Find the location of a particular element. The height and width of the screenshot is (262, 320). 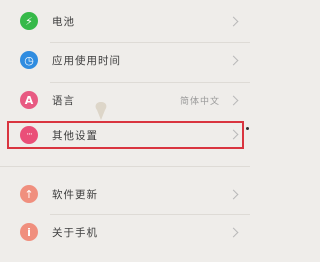

section-divider is located at coordinates (125, 166).